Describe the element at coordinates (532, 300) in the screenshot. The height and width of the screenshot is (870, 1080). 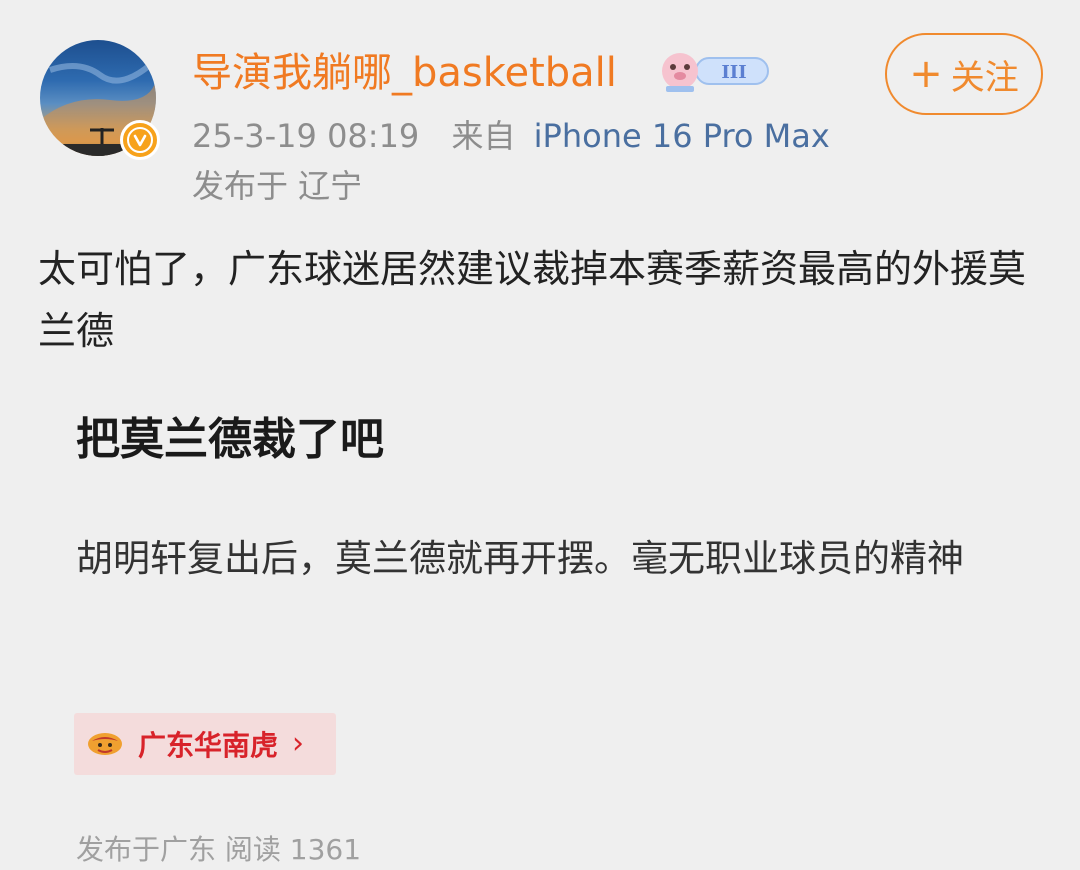
I see `post-body-text: 太可怕了，广东球迷居然建议裁掉本赛季薪资最高的外援莫兰德` at that location.